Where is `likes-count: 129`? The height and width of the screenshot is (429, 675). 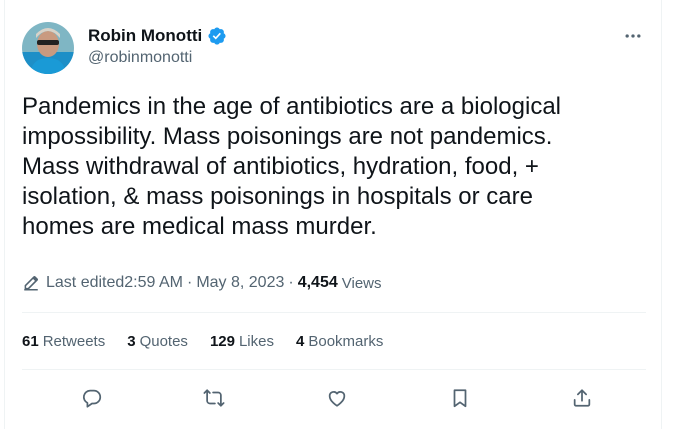 likes-count: 129 is located at coordinates (222, 341).